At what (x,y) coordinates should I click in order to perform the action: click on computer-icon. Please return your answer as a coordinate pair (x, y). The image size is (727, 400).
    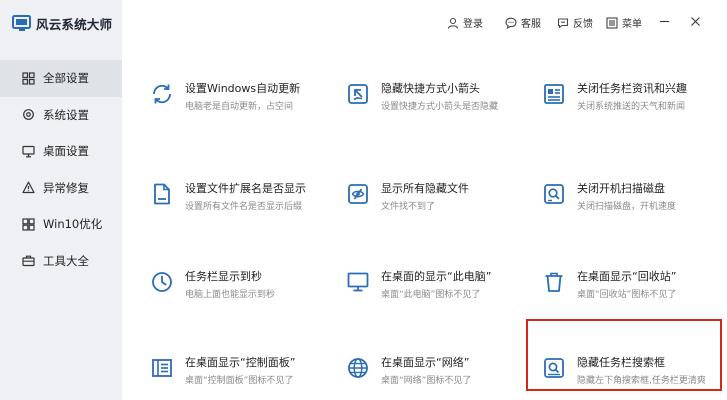
    Looking at the image, I should click on (358, 282).